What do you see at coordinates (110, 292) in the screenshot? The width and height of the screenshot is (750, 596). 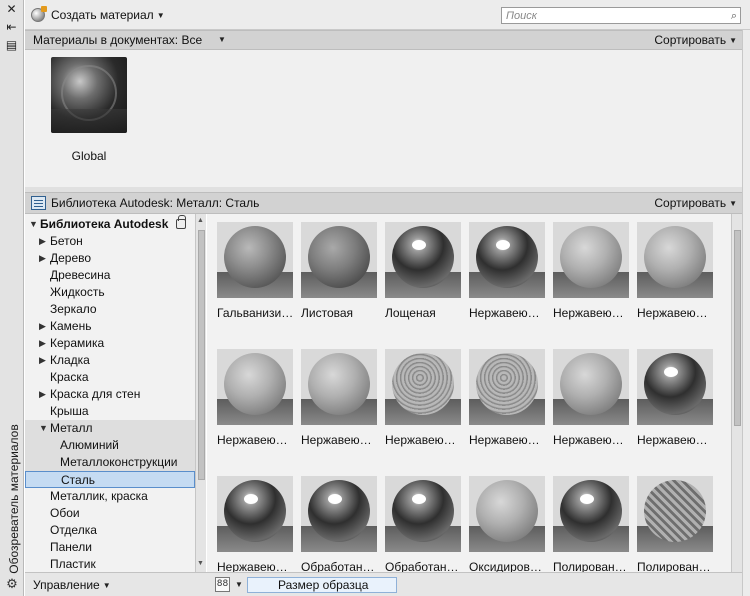 I see `tree-item: Жидкость` at bounding box center [110, 292].